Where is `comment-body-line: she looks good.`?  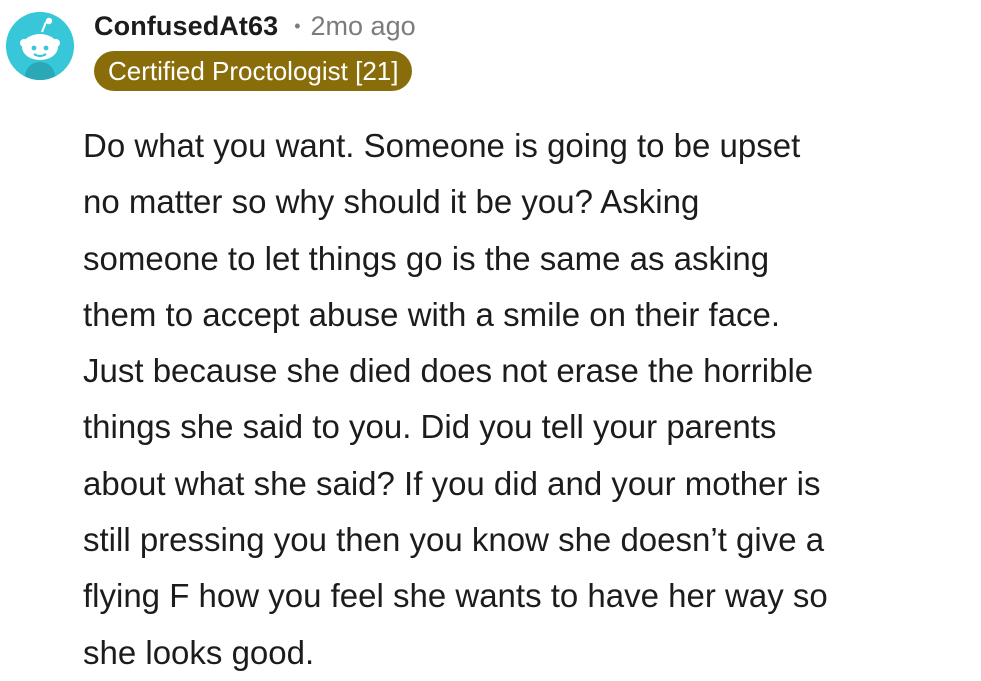
comment-body-line: she looks good. is located at coordinates (199, 652).